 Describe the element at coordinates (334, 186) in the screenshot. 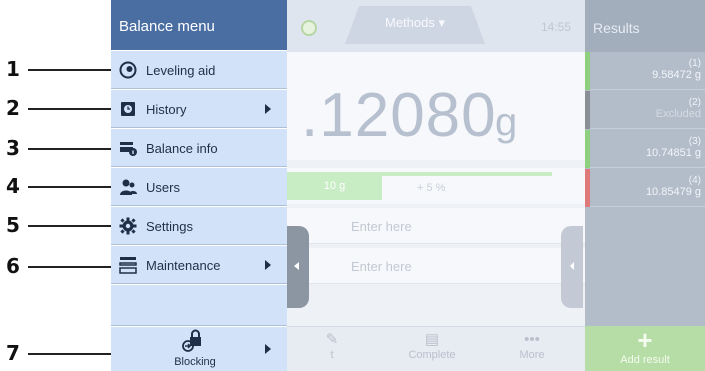

I see `tolerance-target: 10 g` at that location.